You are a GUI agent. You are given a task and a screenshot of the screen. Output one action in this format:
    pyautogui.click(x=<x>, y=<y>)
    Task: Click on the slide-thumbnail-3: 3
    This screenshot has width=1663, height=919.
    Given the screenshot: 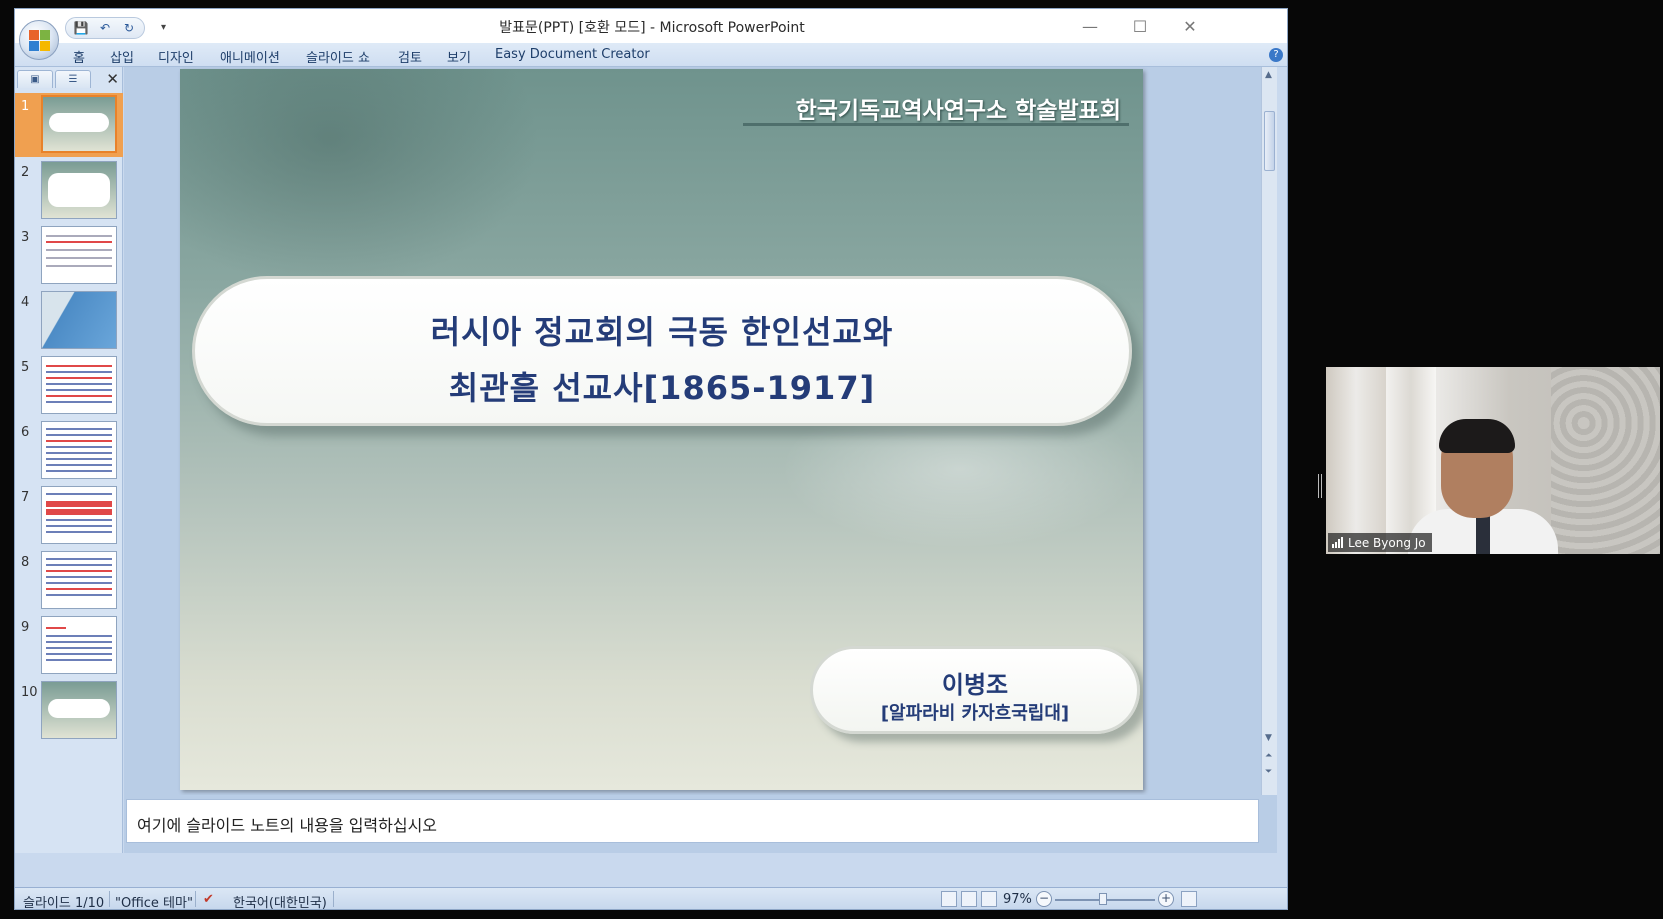 What is the action you would take?
    pyautogui.click(x=69, y=256)
    